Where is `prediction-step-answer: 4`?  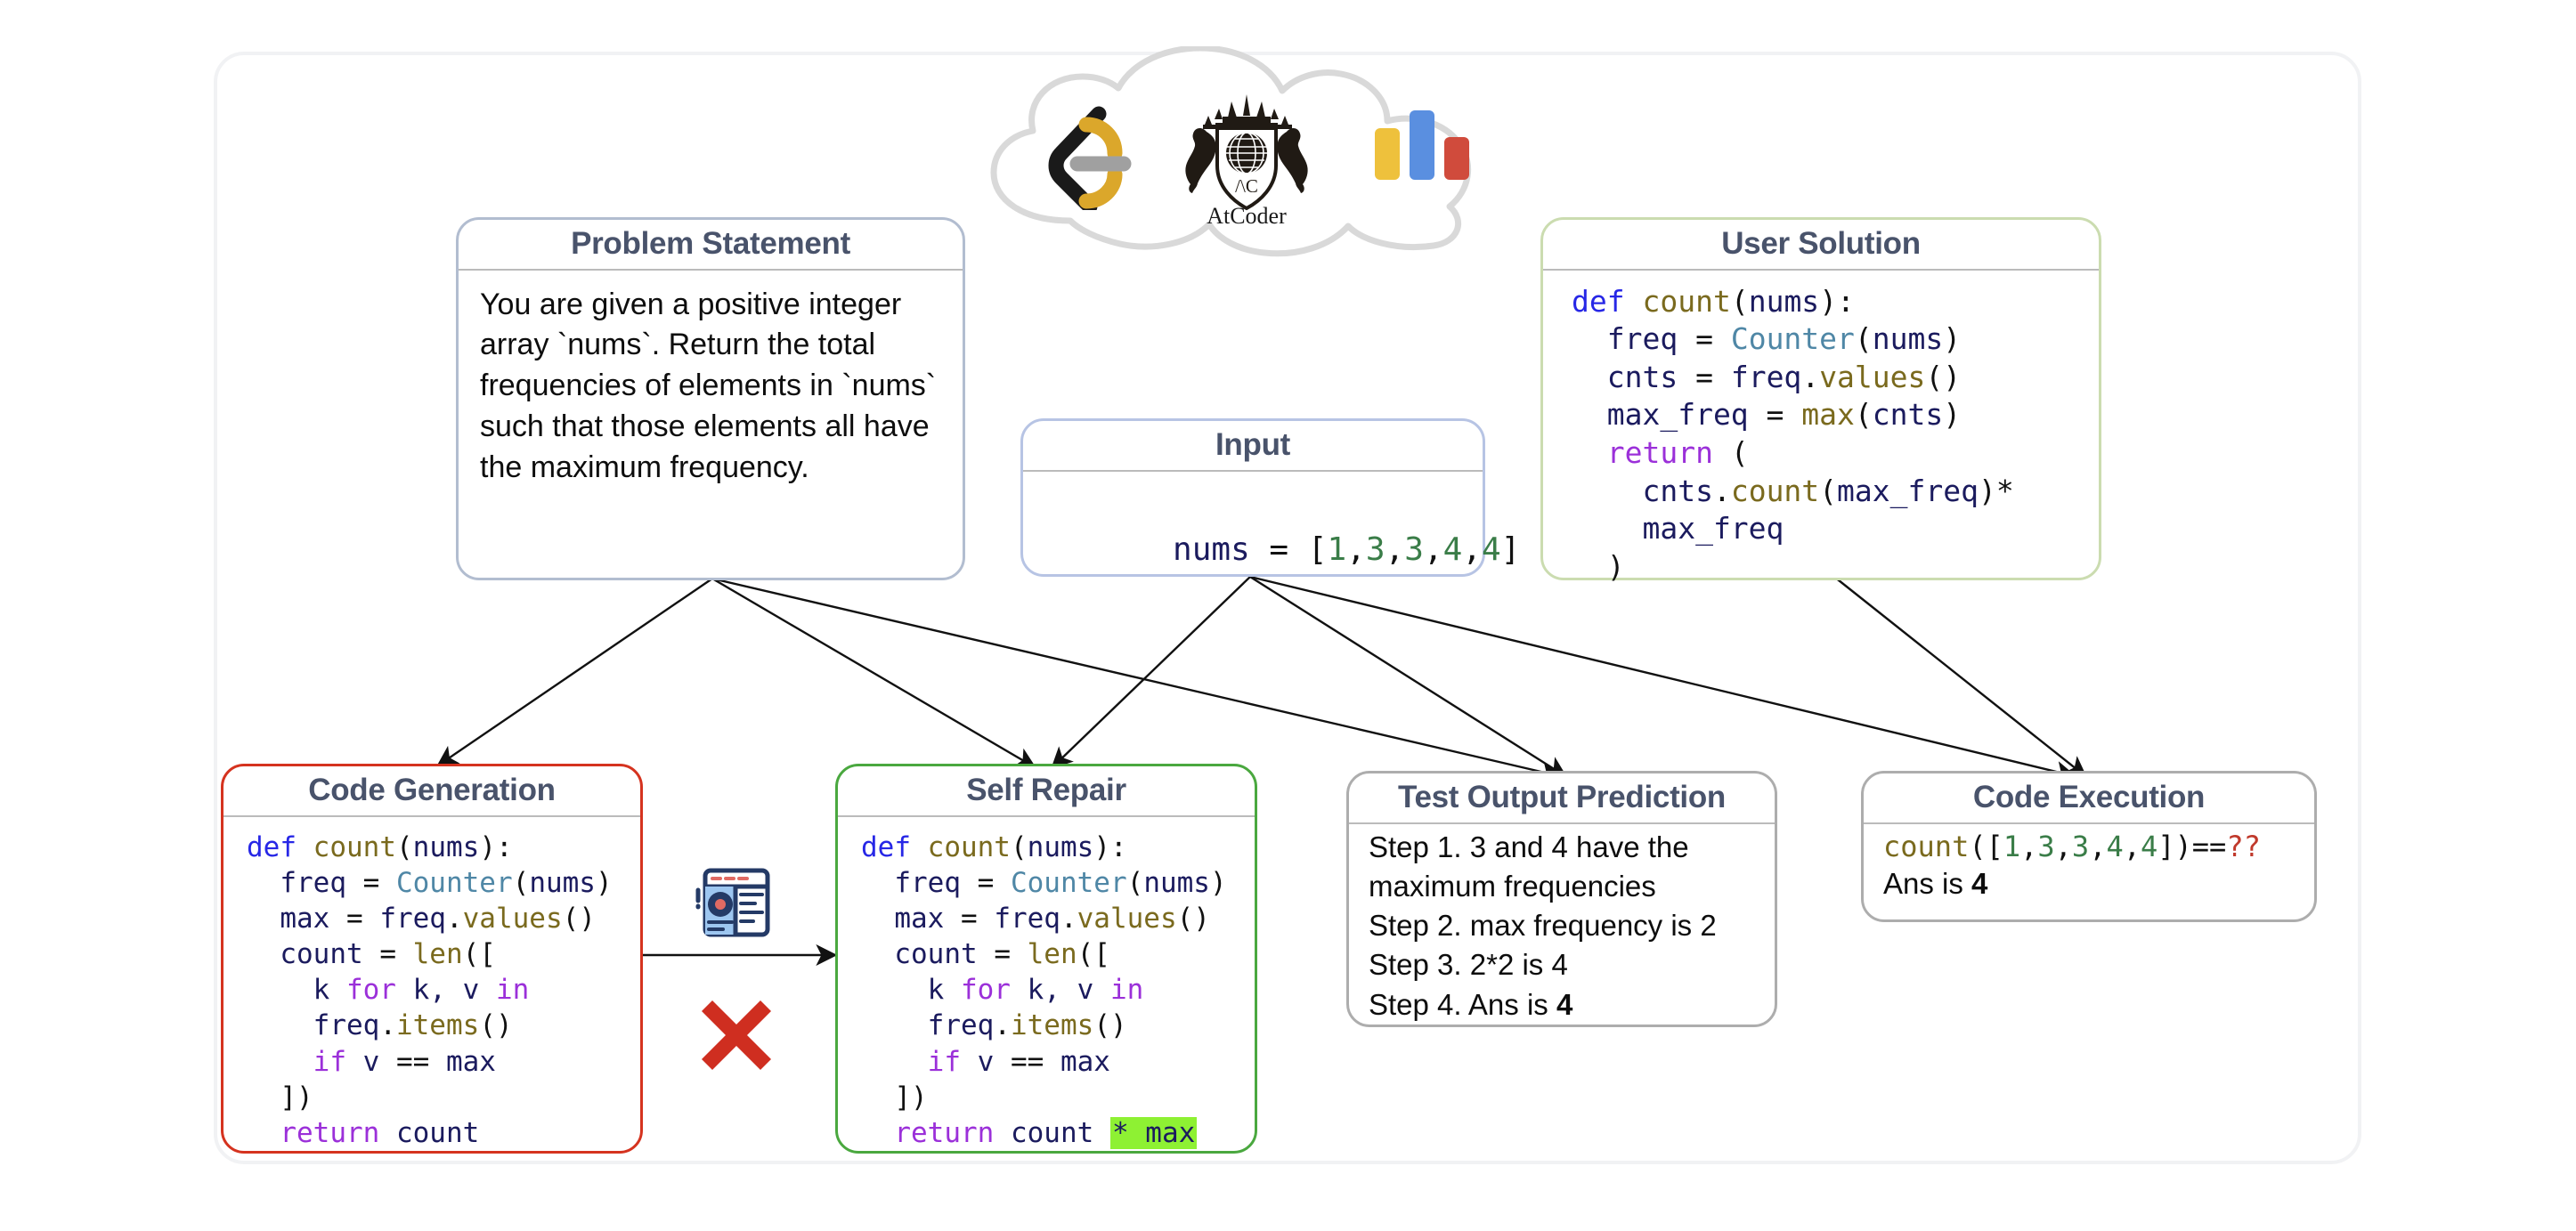
prediction-step-answer: 4 is located at coordinates (1564, 1004).